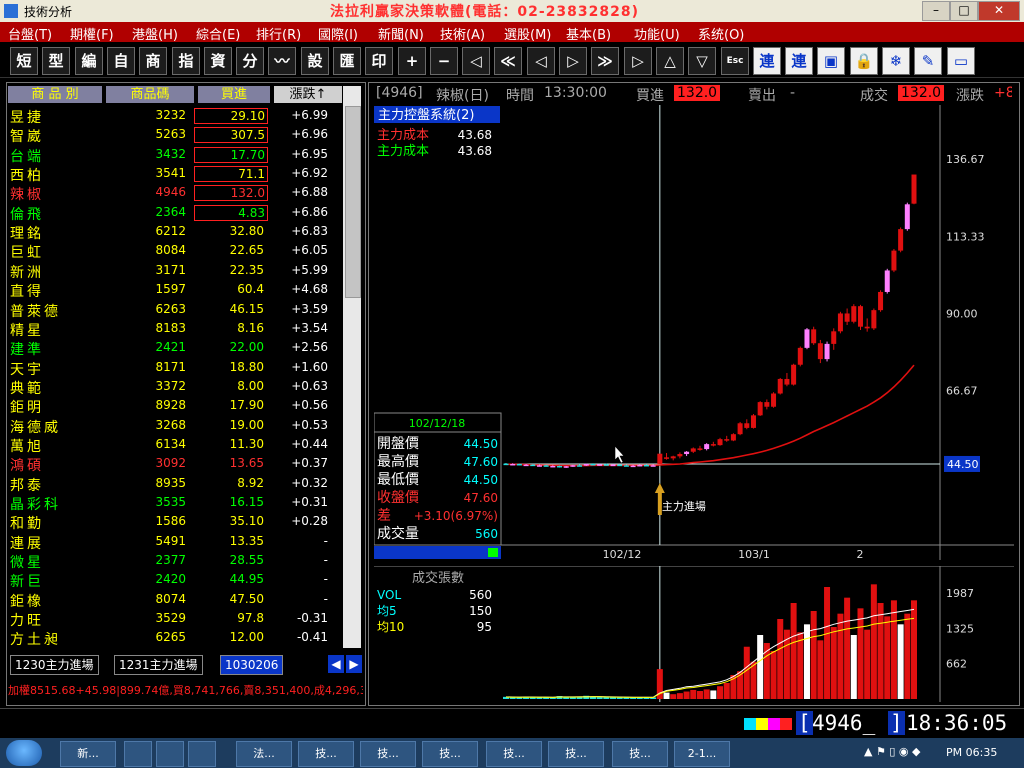 The image size is (1024, 768). Describe the element at coordinates (175, 310) in the screenshot. I see `table-row: 普萊德 6263 46.15 +3.59` at that location.